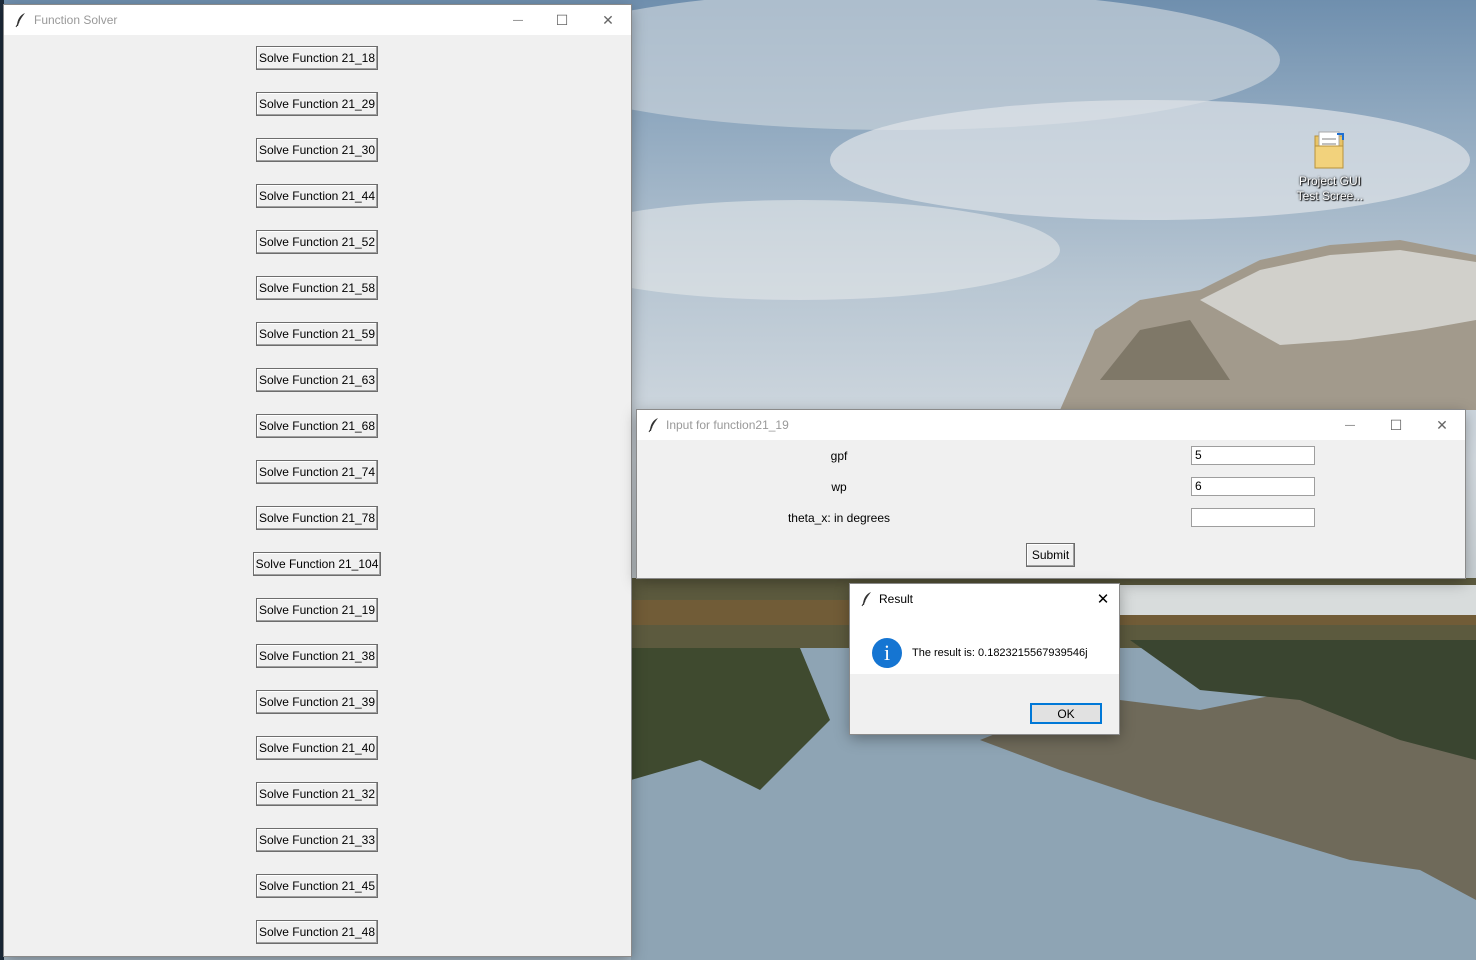 This screenshot has height=960, width=1476. Describe the element at coordinates (1253, 517) in the screenshot. I see `theta-x-input` at that location.